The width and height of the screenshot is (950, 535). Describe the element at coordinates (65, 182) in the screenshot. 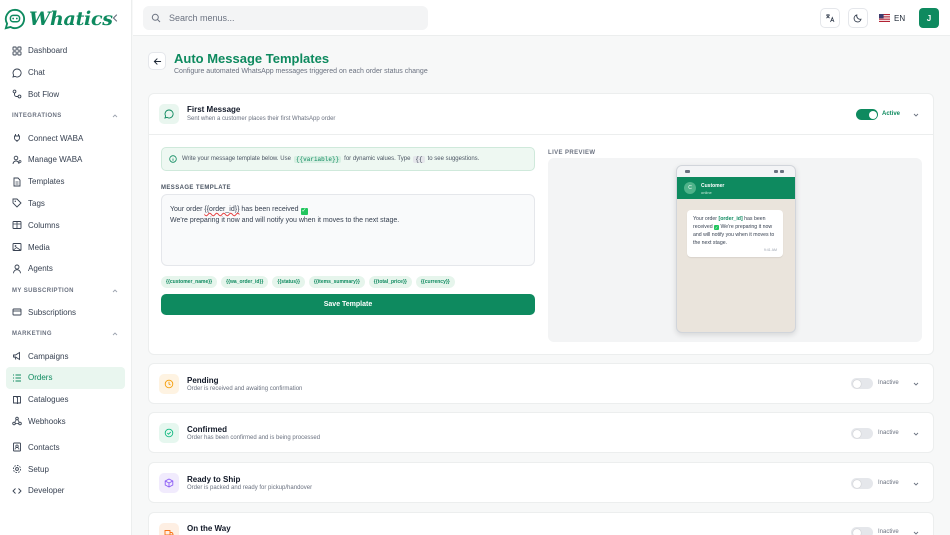

I see `sidebar-item-templates: Templates` at that location.